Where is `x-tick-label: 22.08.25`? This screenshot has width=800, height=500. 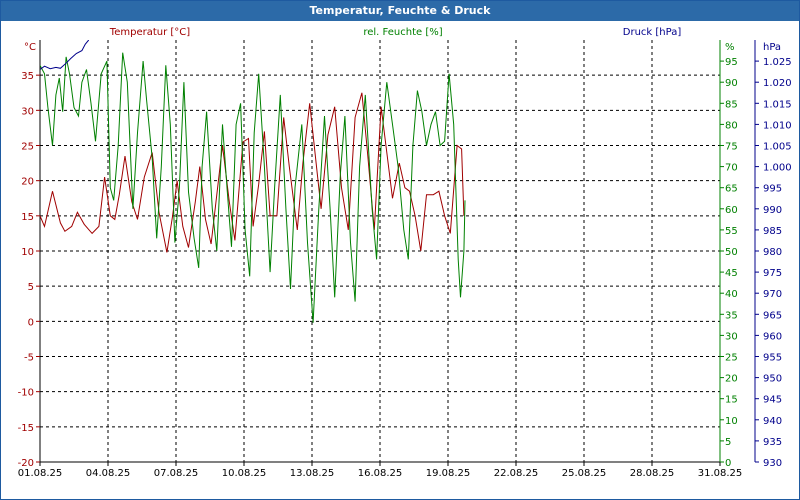 x-tick-label: 22.08.25 is located at coordinates (516, 473).